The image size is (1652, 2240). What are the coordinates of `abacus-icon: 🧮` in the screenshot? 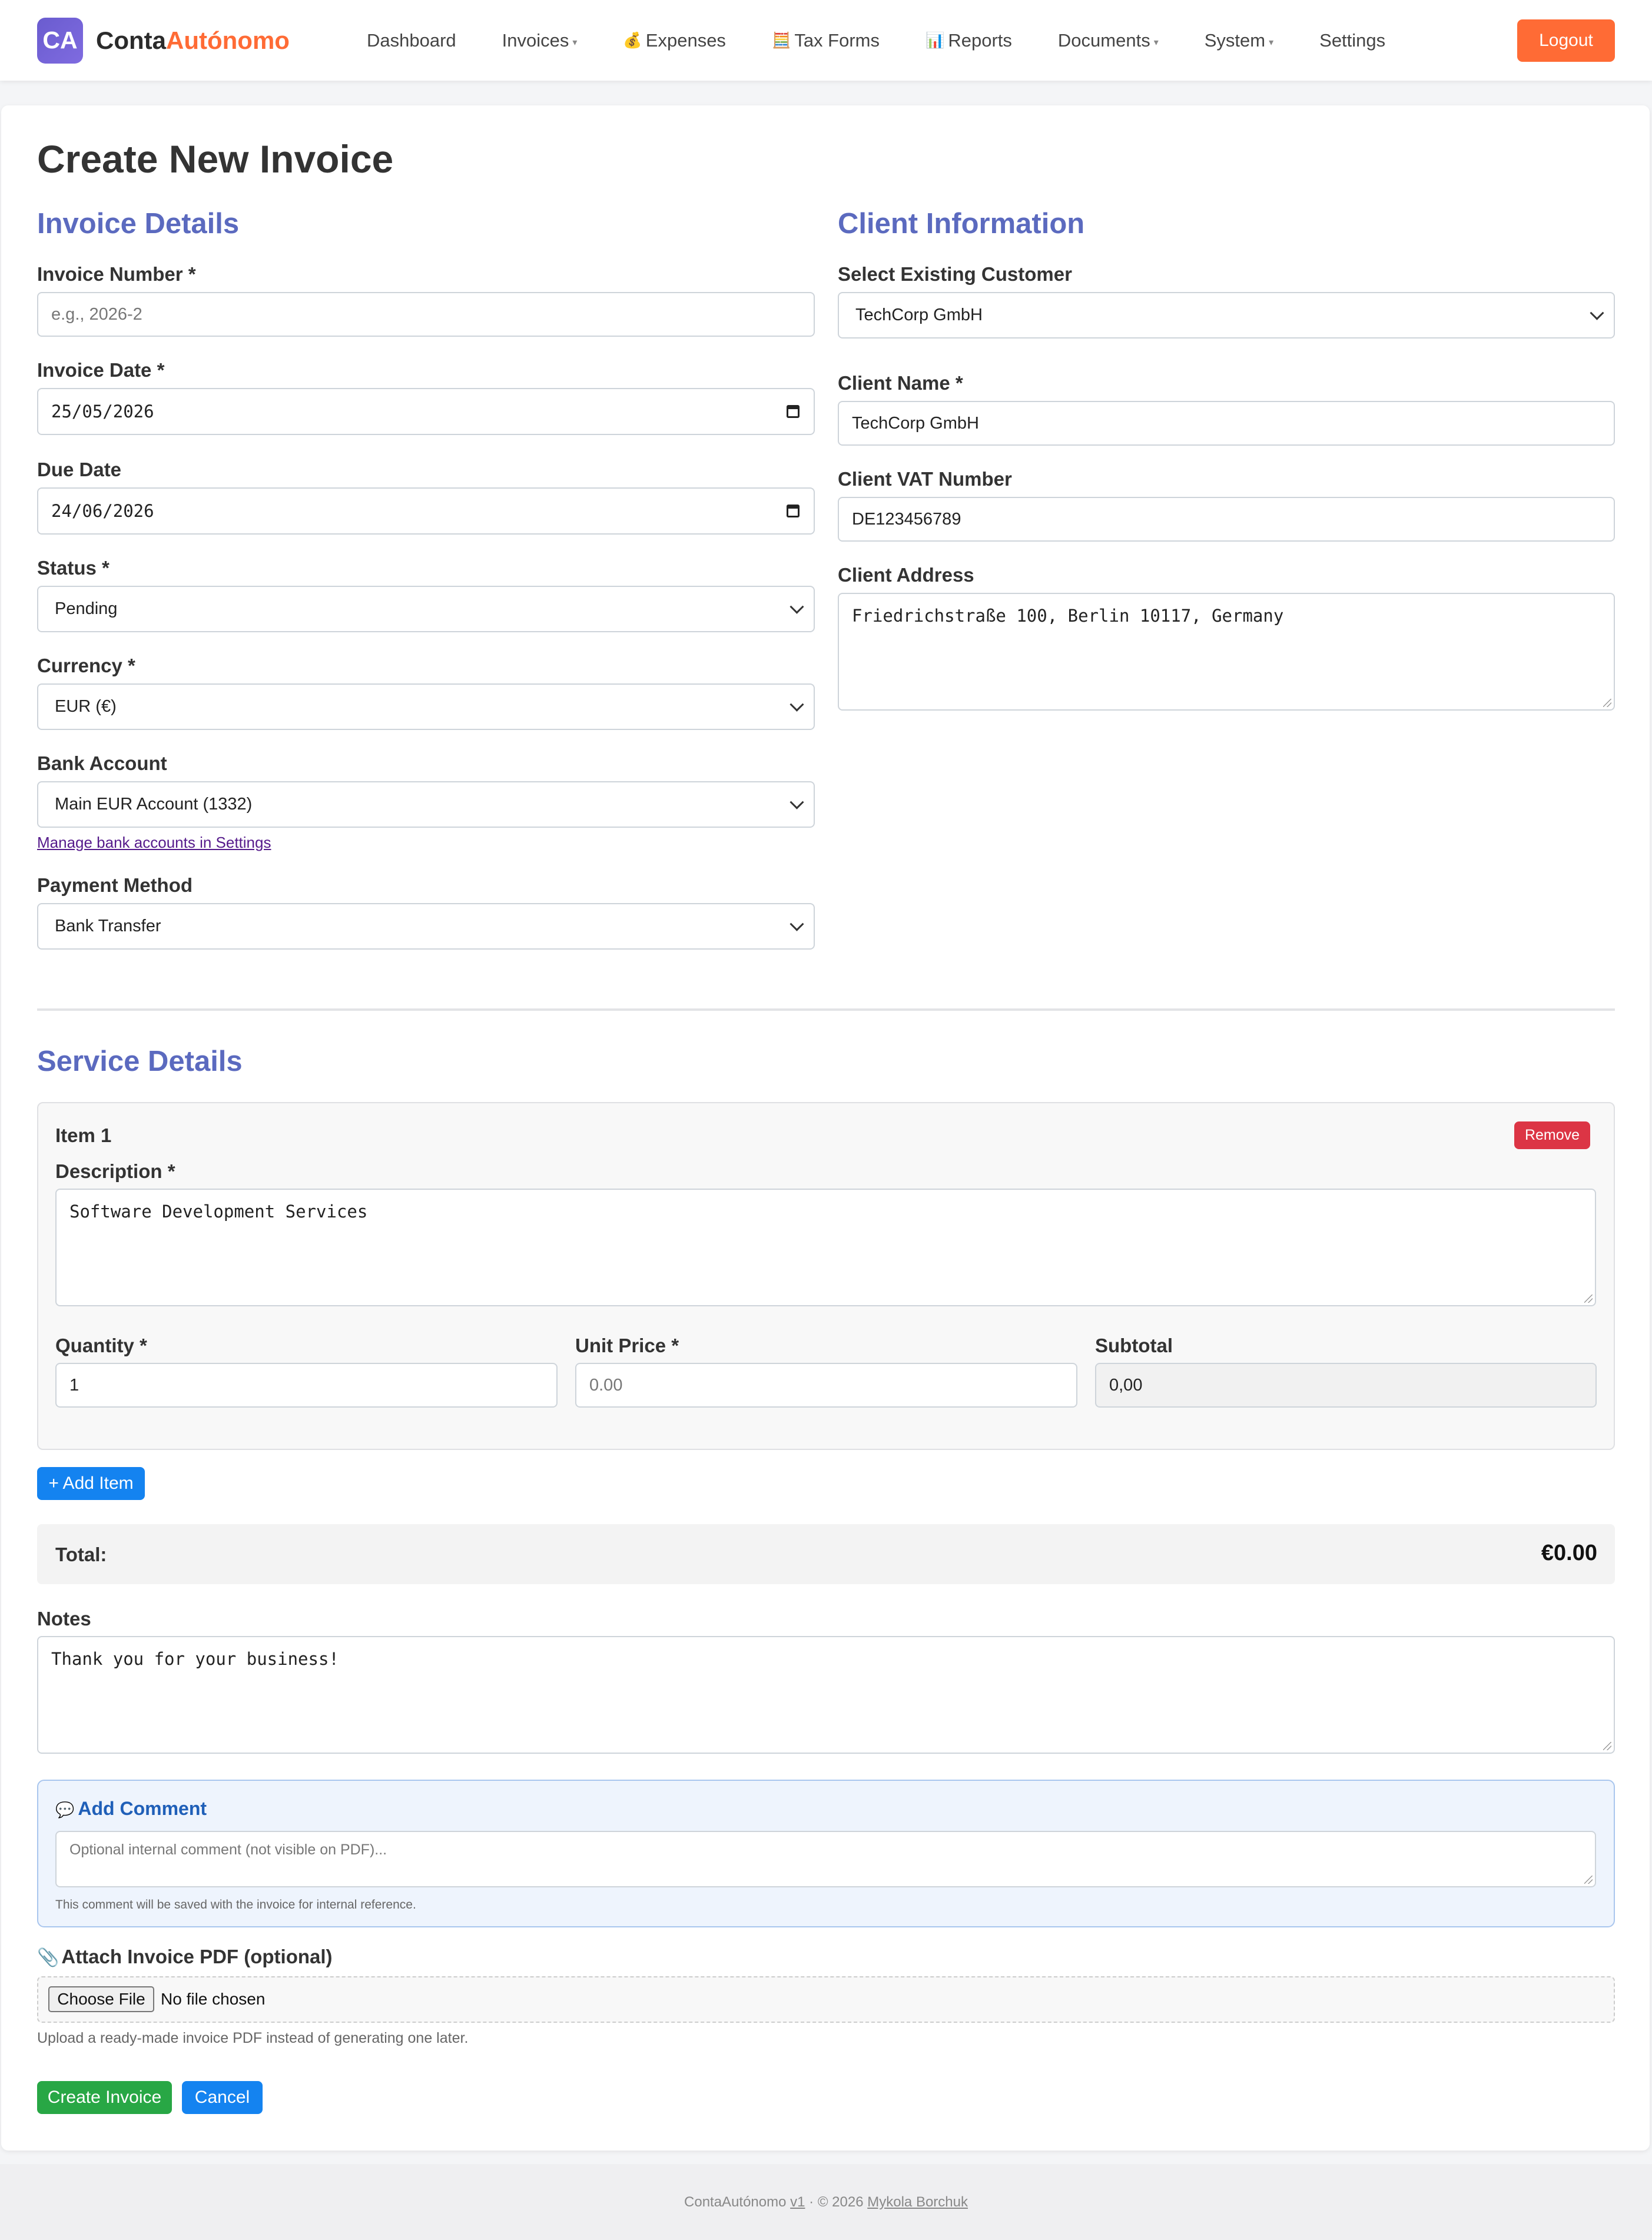 It's located at (781, 40).